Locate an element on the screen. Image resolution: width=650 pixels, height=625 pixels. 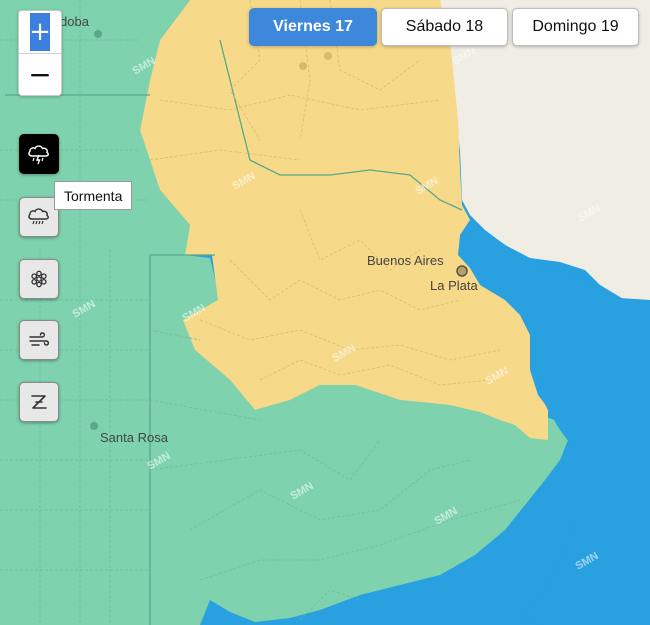
zoom-in-label: + is located at coordinates (40, 32).